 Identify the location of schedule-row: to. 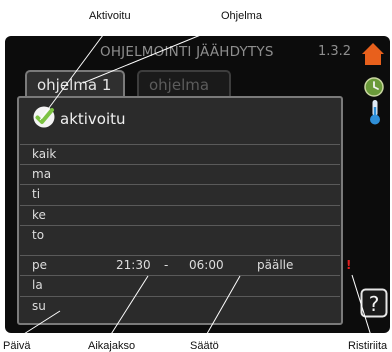
(180, 234).